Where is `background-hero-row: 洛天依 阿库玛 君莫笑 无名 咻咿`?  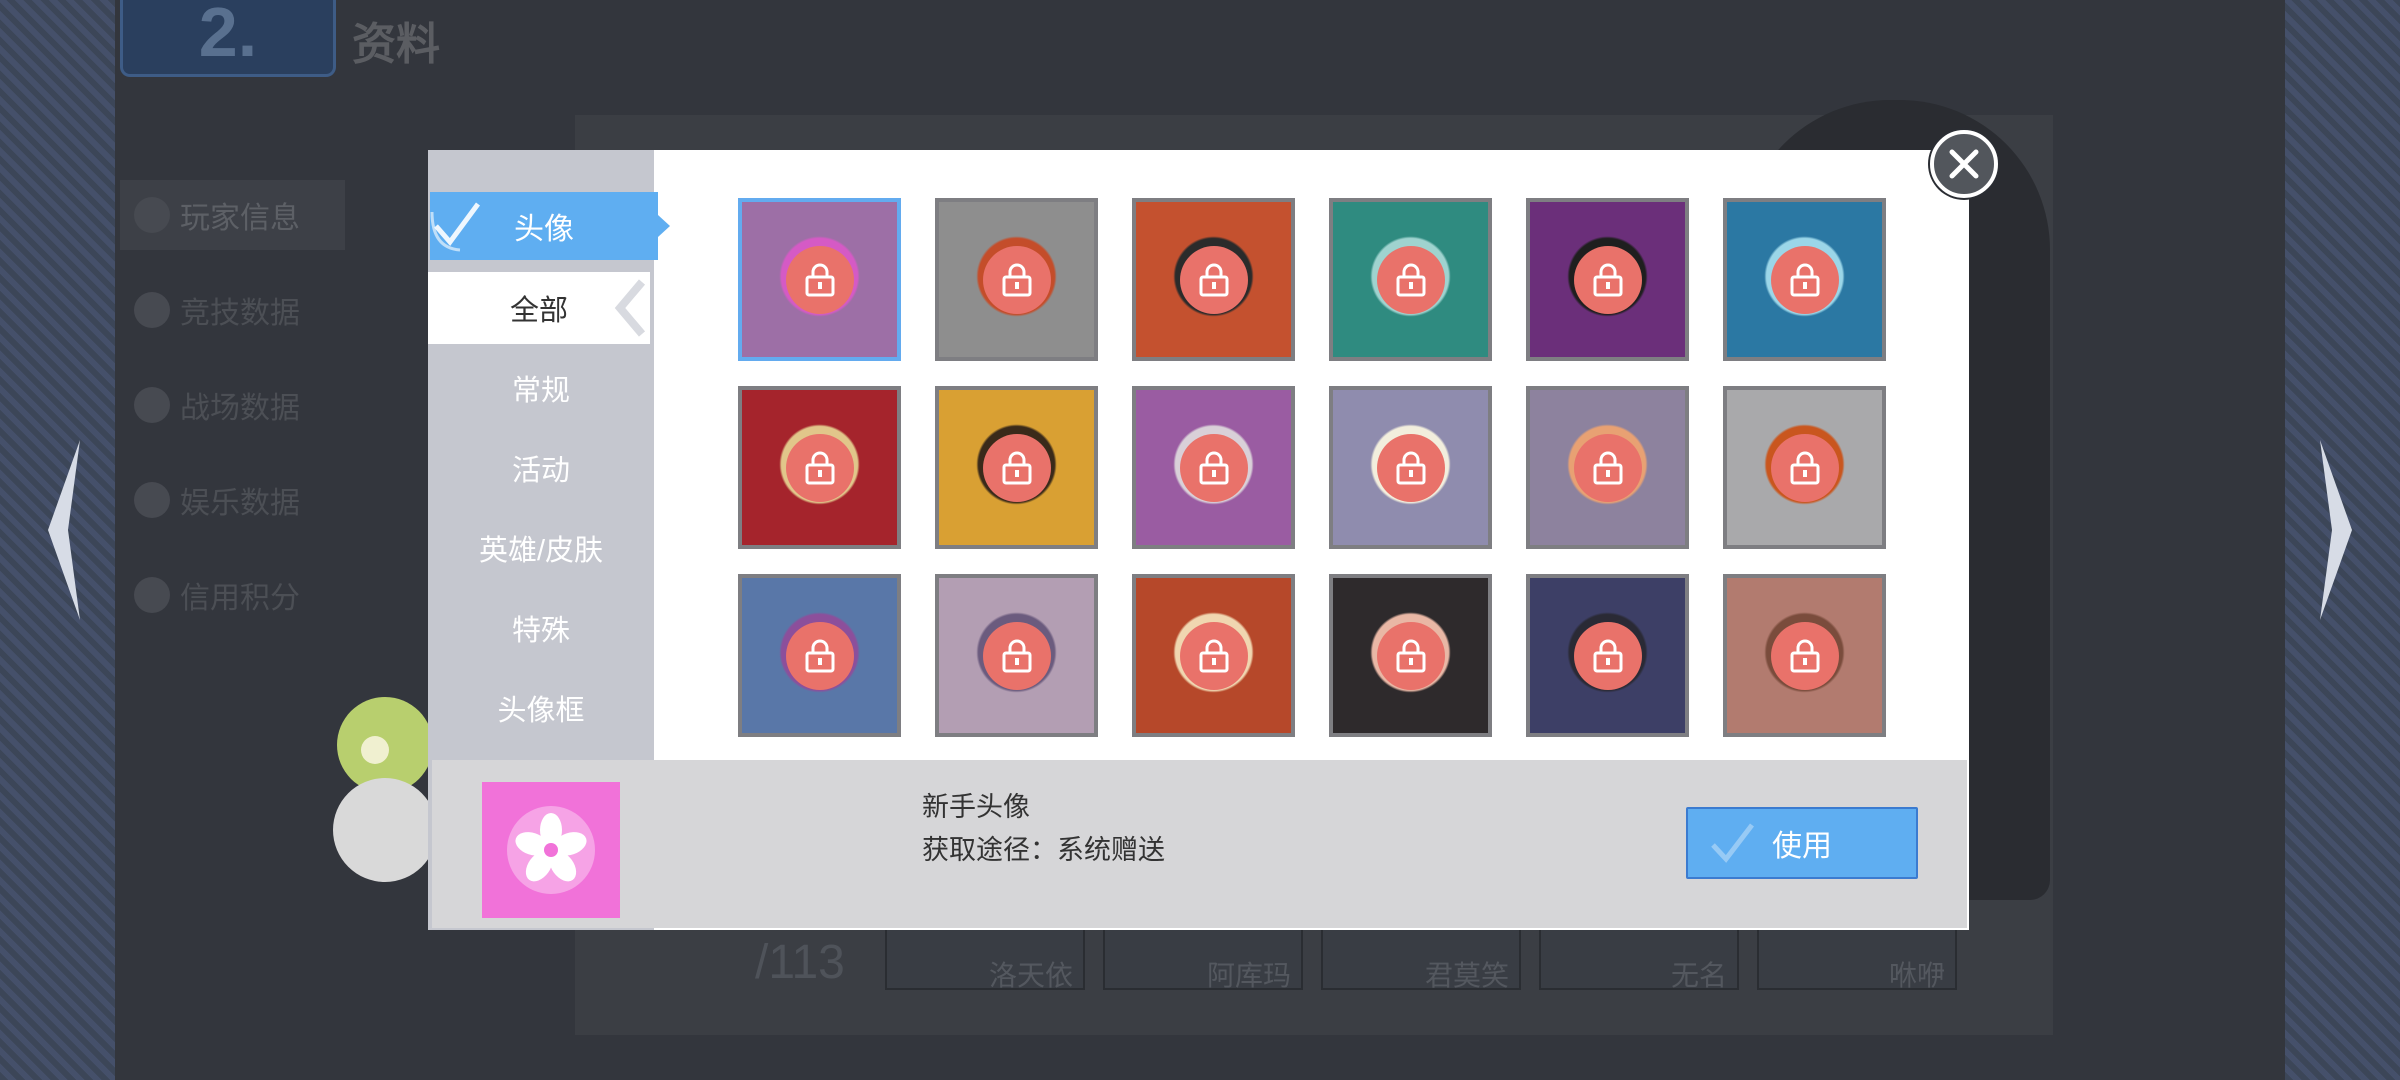 background-hero-row: 洛天依 阿库玛 君莫笑 无名 咻咿 is located at coordinates (1421, 955).